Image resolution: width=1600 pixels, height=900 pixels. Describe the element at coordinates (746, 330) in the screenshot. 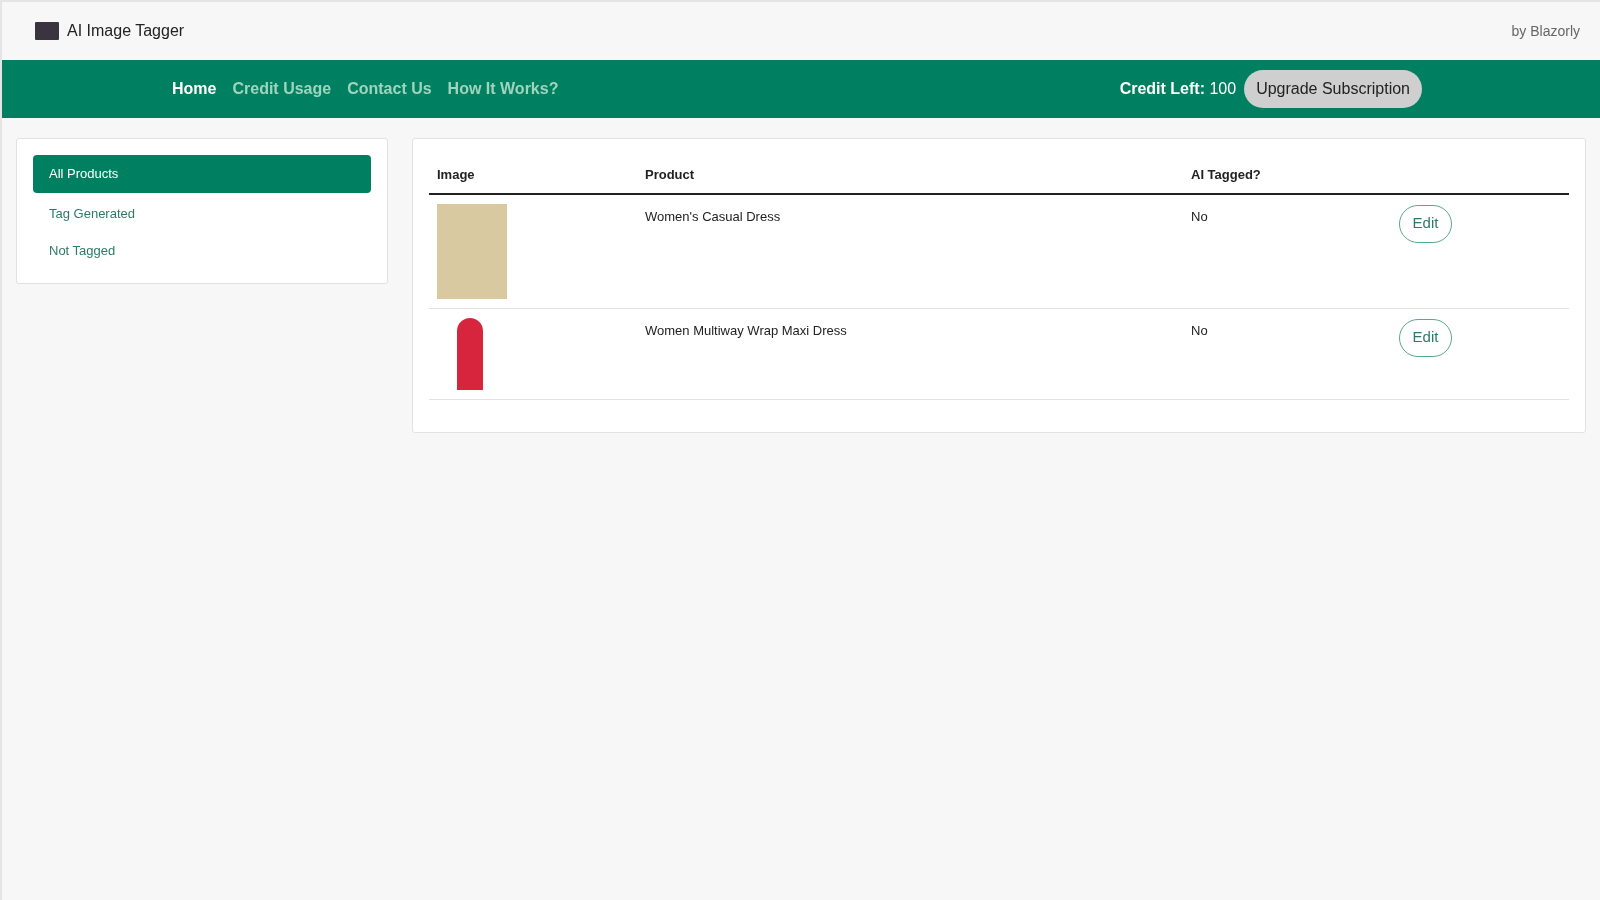

I see `product-name: Women Multiway Wrap Maxi Dress` at that location.